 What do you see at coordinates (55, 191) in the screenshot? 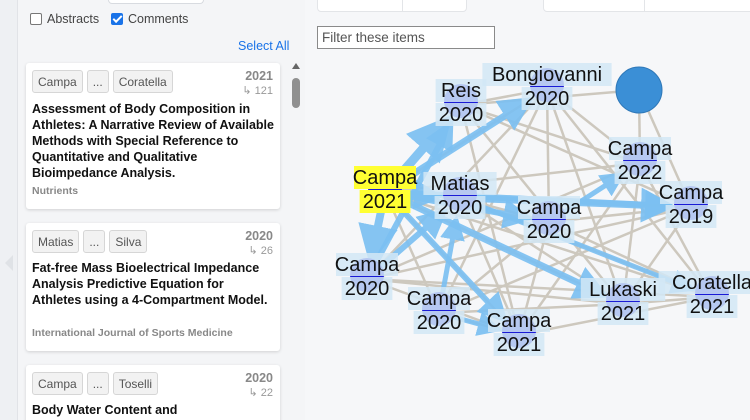
I see `paper-journal: Nutrients` at bounding box center [55, 191].